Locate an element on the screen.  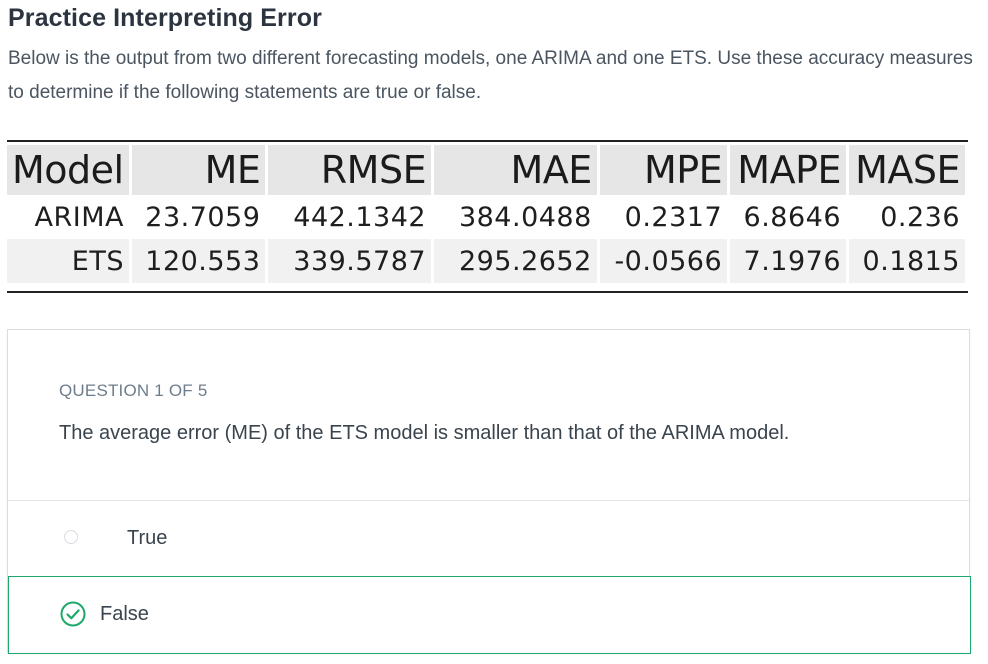
col-header-mape: MAPE is located at coordinates (790, 170).